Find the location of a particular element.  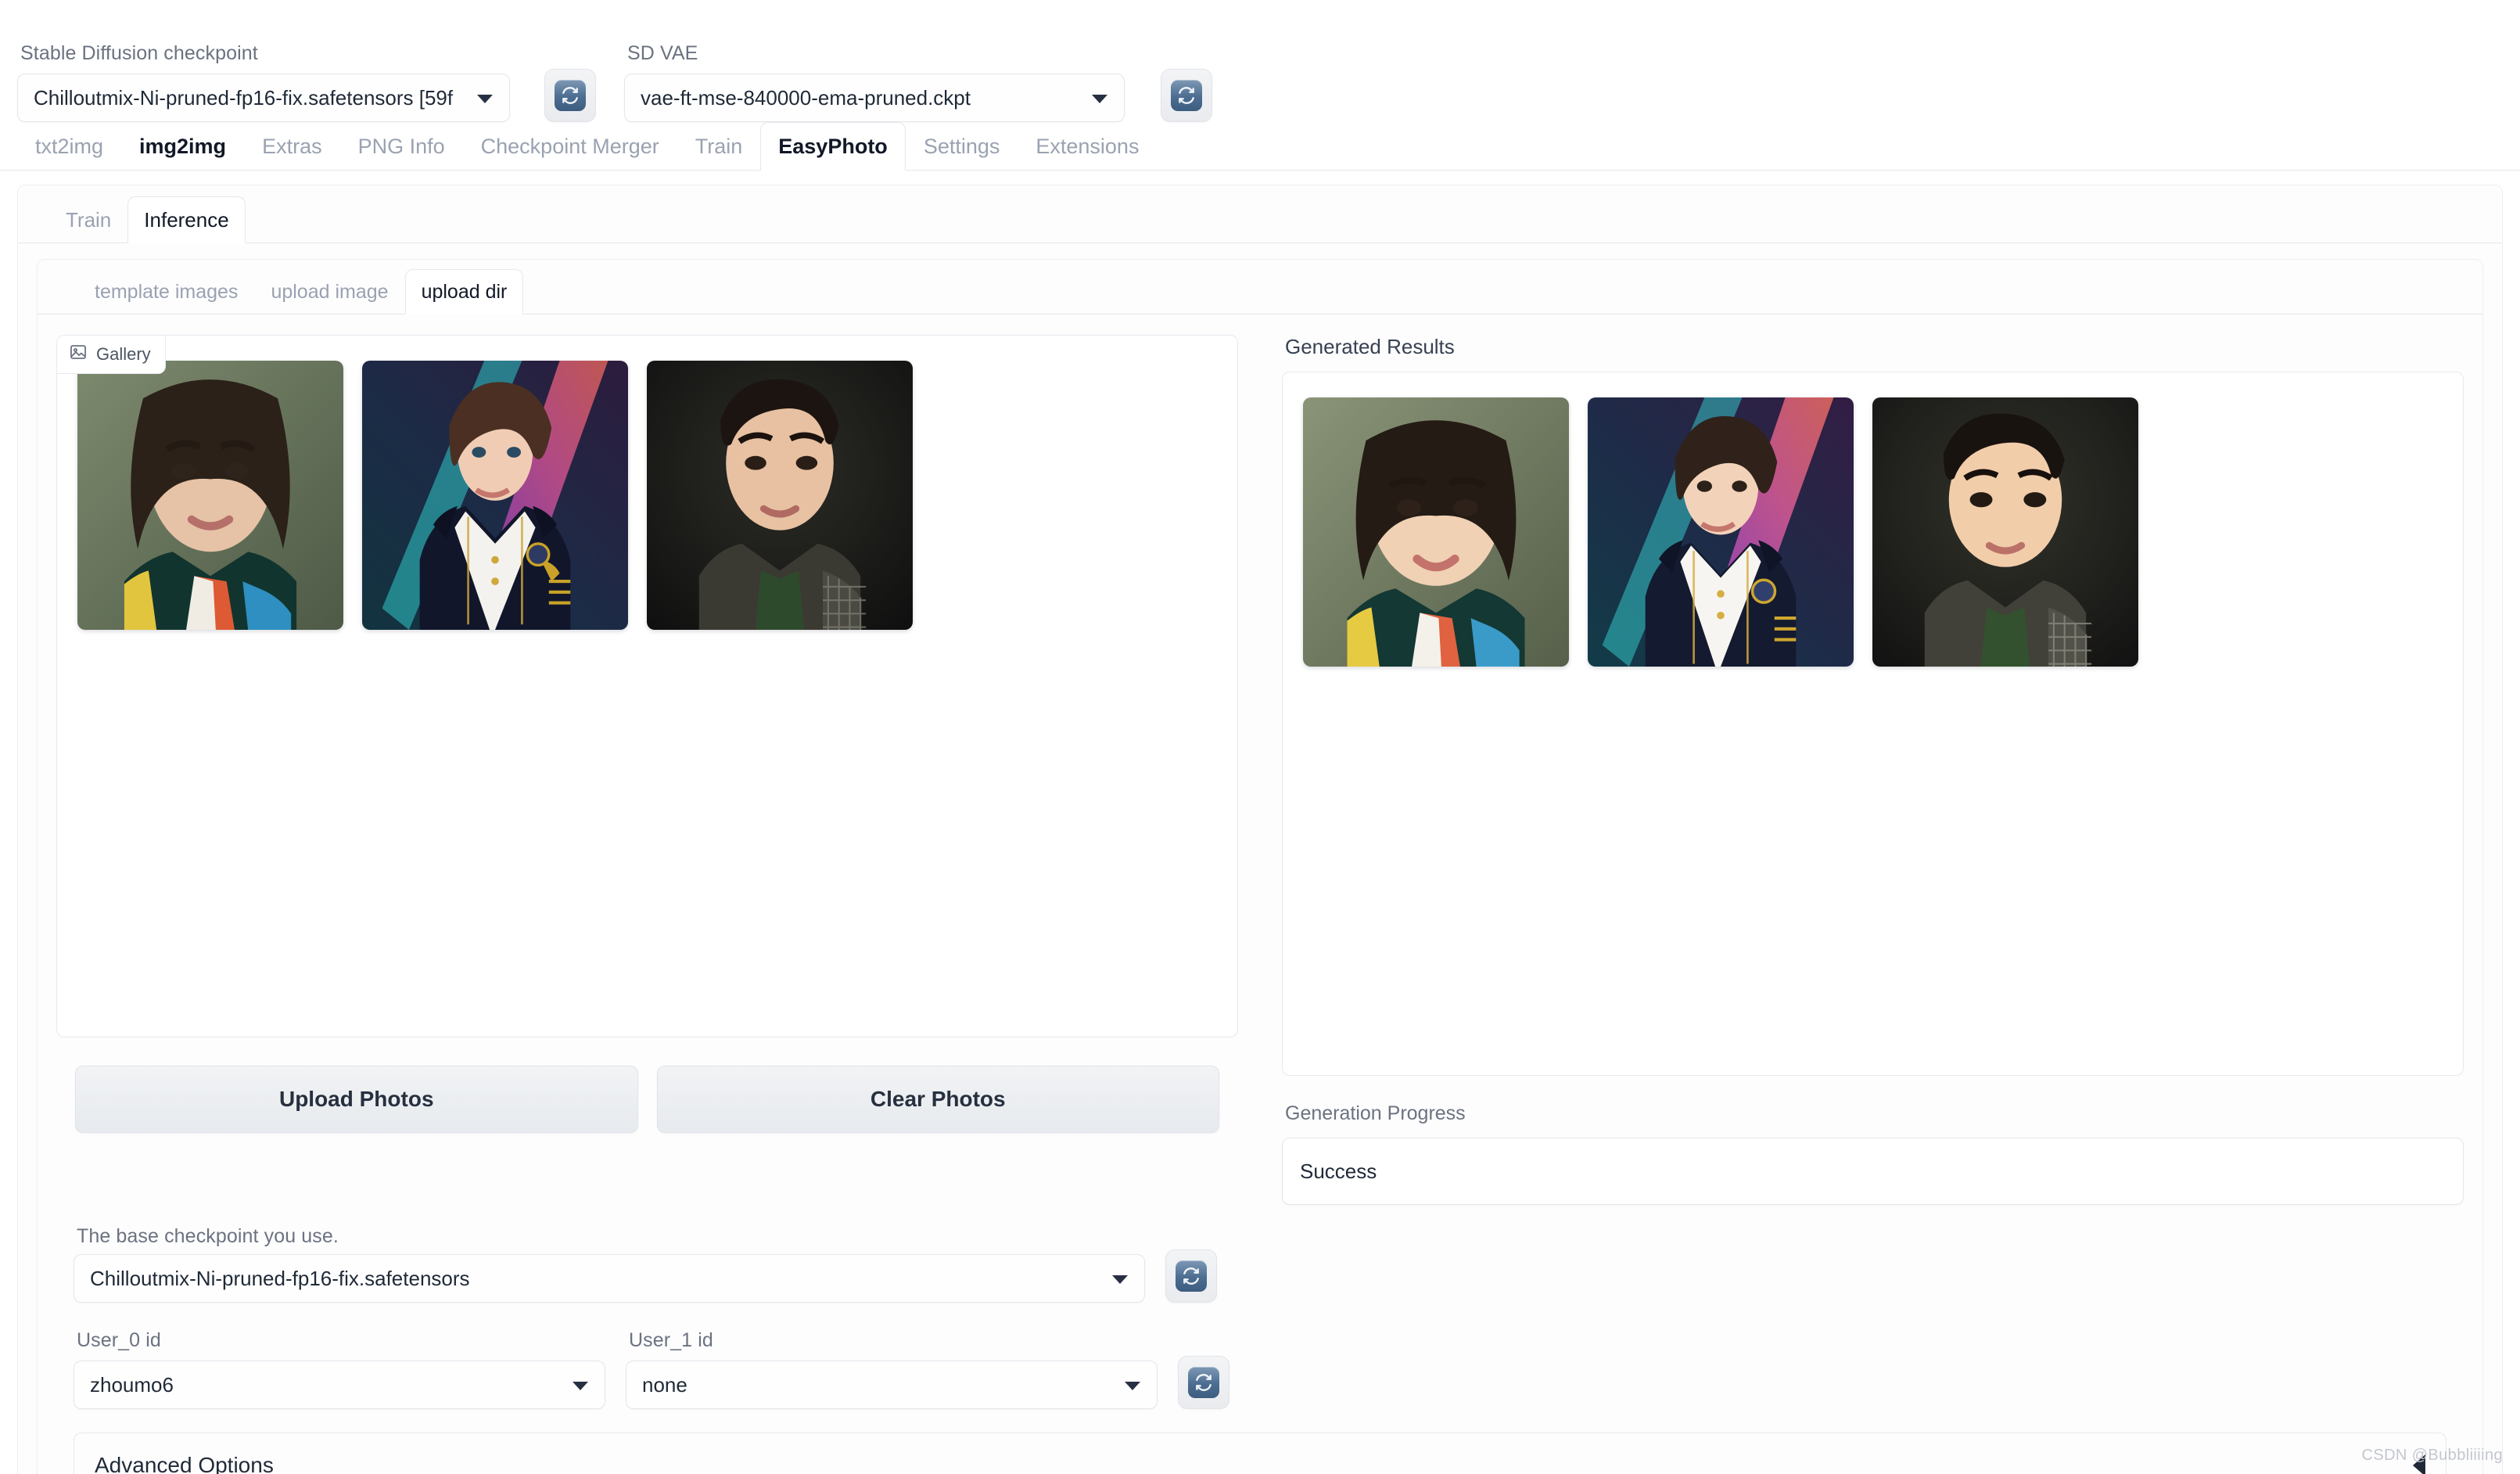

refresh-base-checkpoint-button is located at coordinates (1191, 1276).